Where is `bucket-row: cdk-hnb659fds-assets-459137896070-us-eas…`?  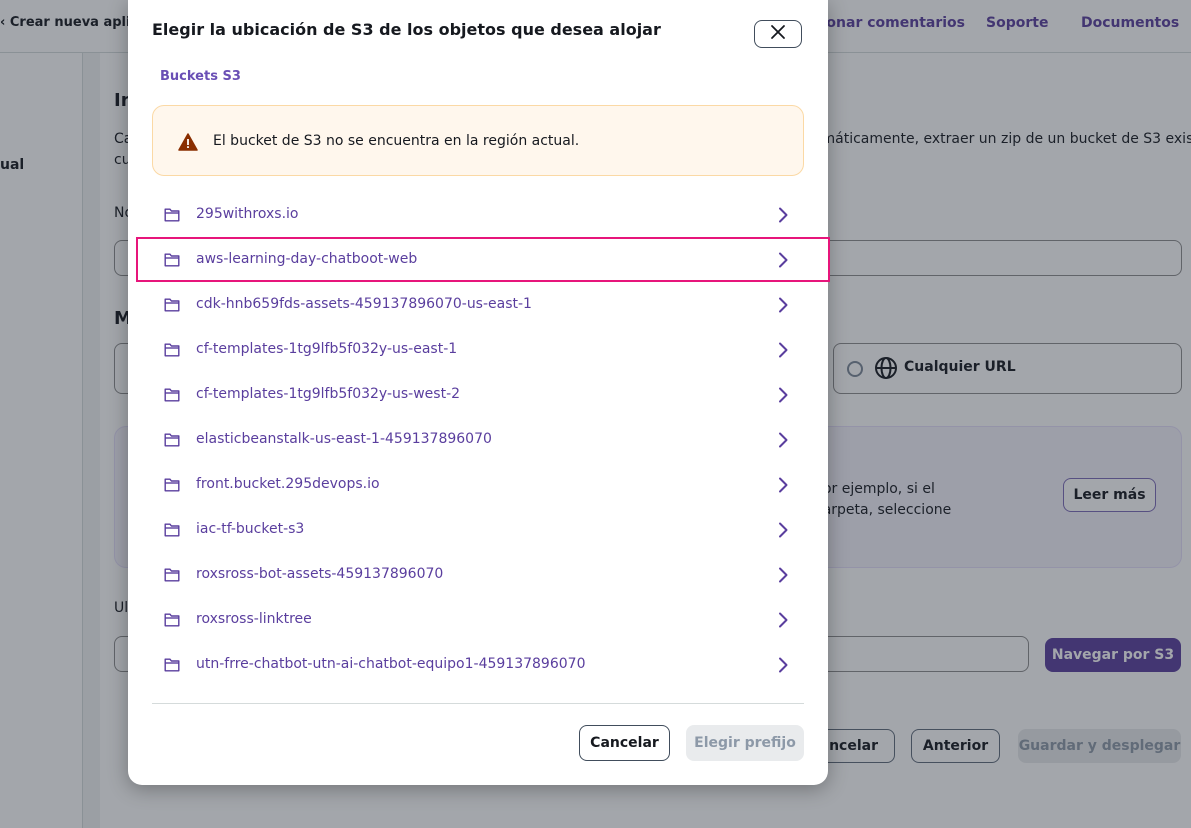
bucket-row: cdk-hnb659fds-assets-459137896070-us-eas… is located at coordinates (483, 304).